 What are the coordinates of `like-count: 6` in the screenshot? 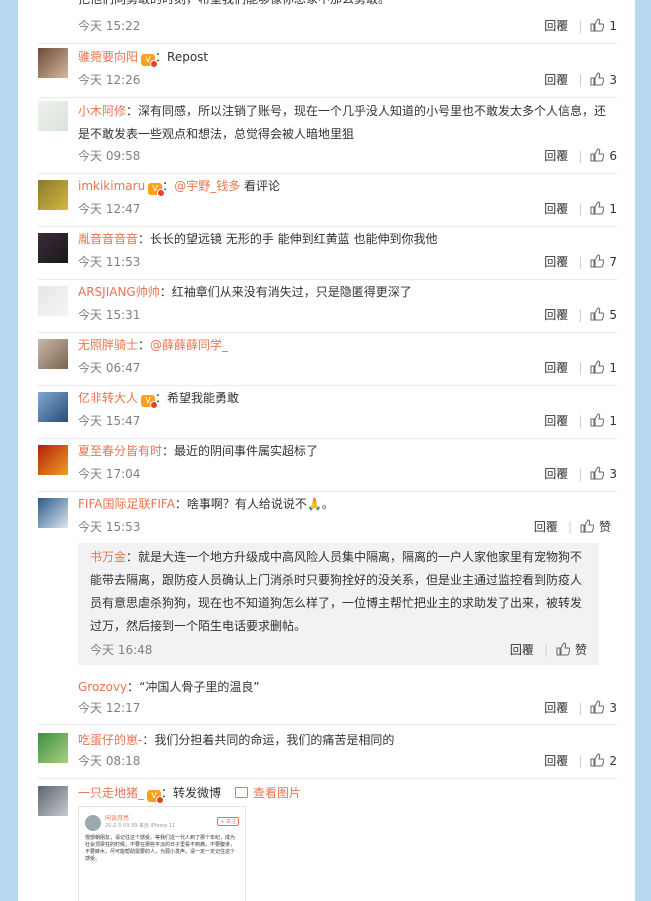 It's located at (613, 156).